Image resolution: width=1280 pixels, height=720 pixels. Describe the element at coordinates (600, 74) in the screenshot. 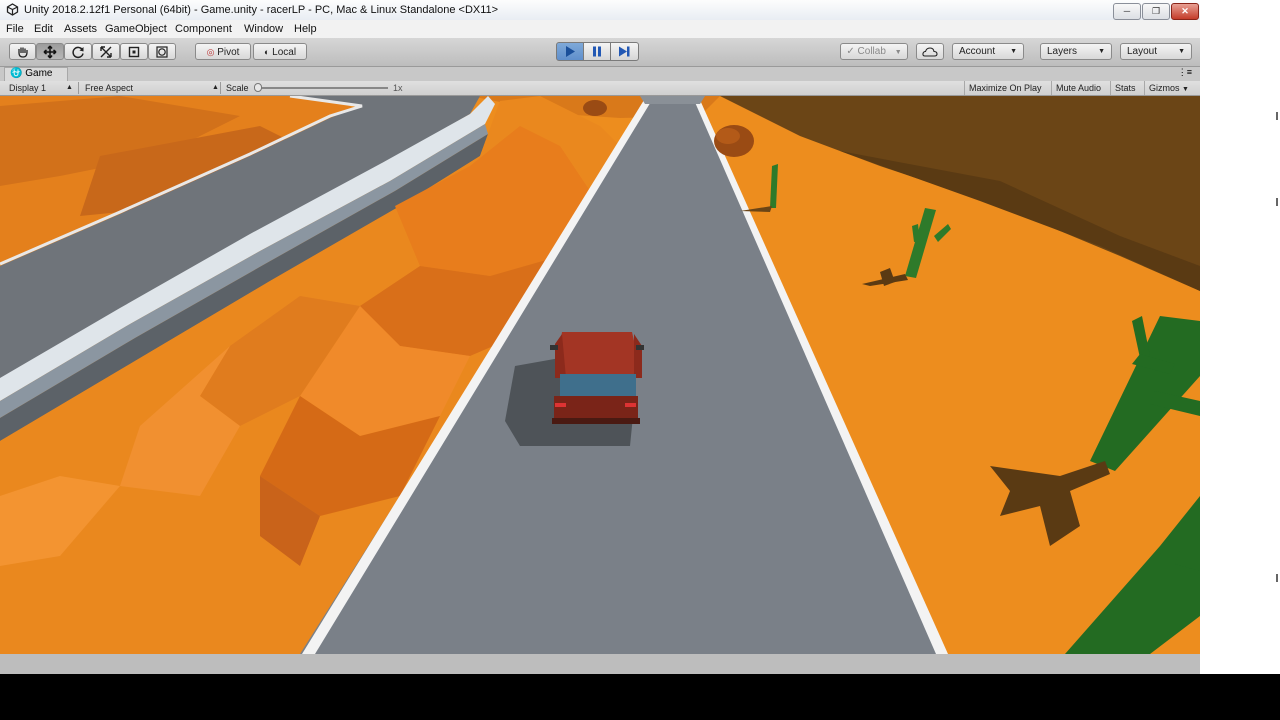

I see `game-tab-strip: ⛎ Game ⋮≡` at that location.